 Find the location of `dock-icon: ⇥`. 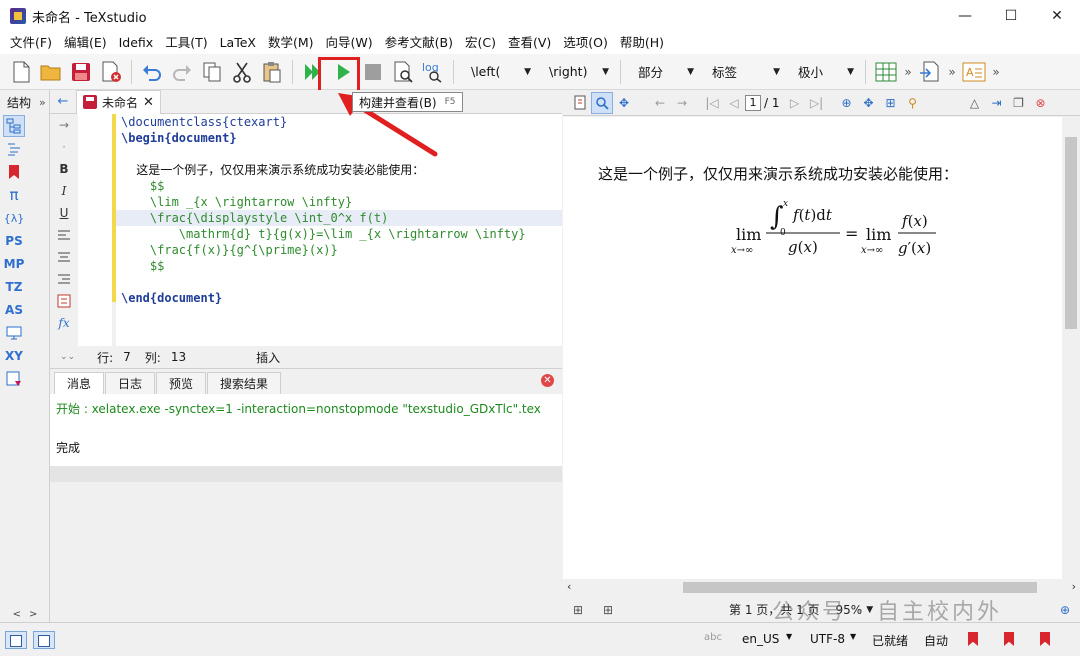

dock-icon: ⇥ is located at coordinates (997, 103).